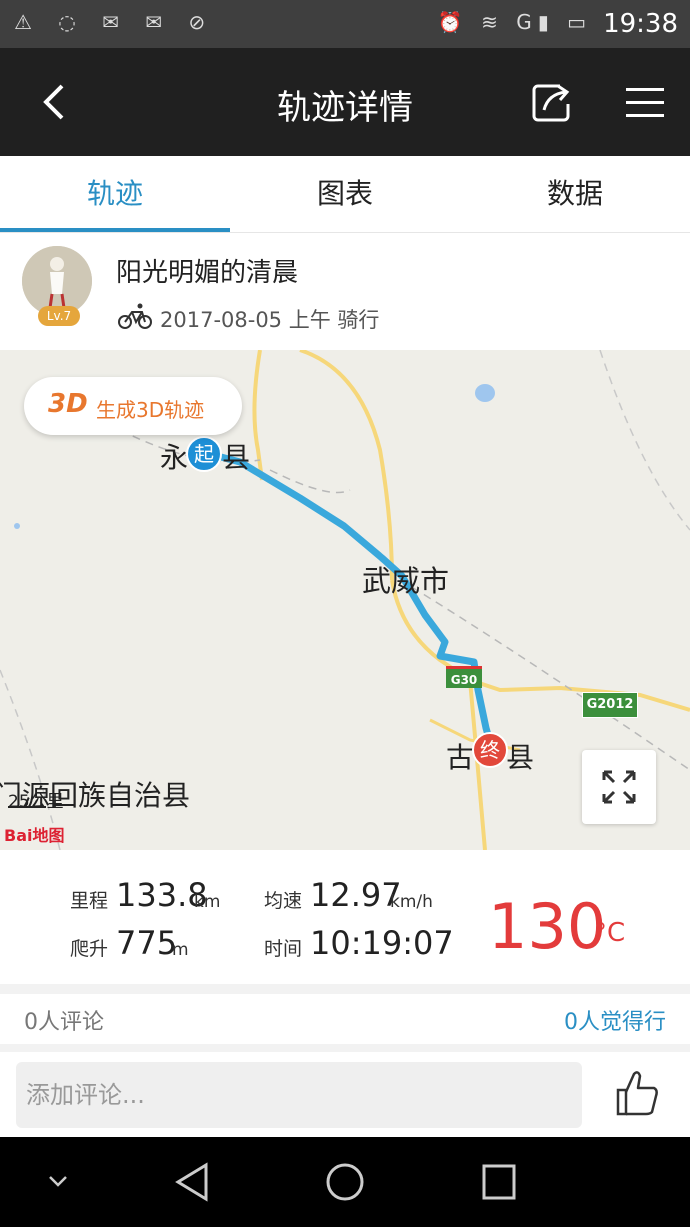  What do you see at coordinates (464, 677) in the screenshot?
I see `road-sign-g30: G30` at bounding box center [464, 677].